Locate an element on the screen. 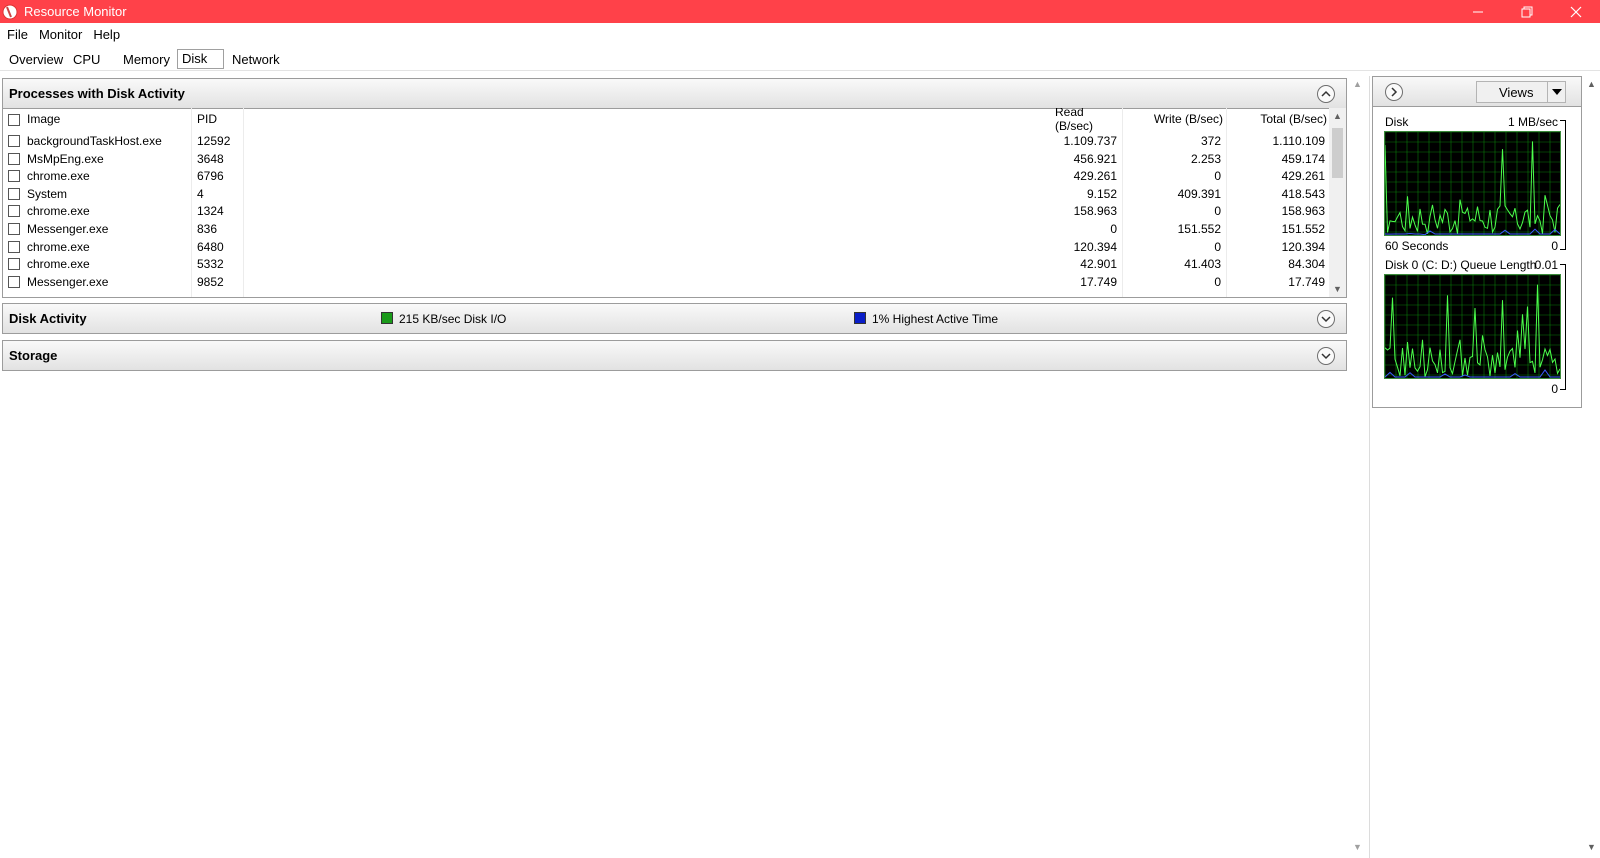 The height and width of the screenshot is (858, 1600). cell-pid: 5332 is located at coordinates (210, 264).